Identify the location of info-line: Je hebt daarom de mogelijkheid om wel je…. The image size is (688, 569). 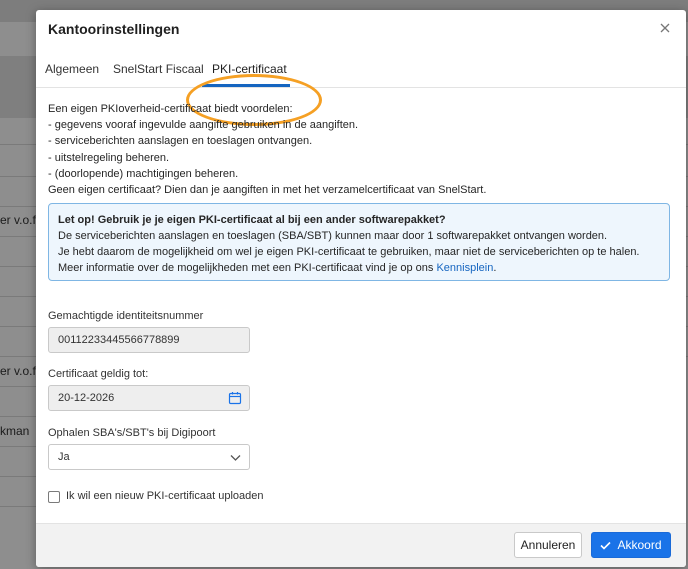
(349, 252).